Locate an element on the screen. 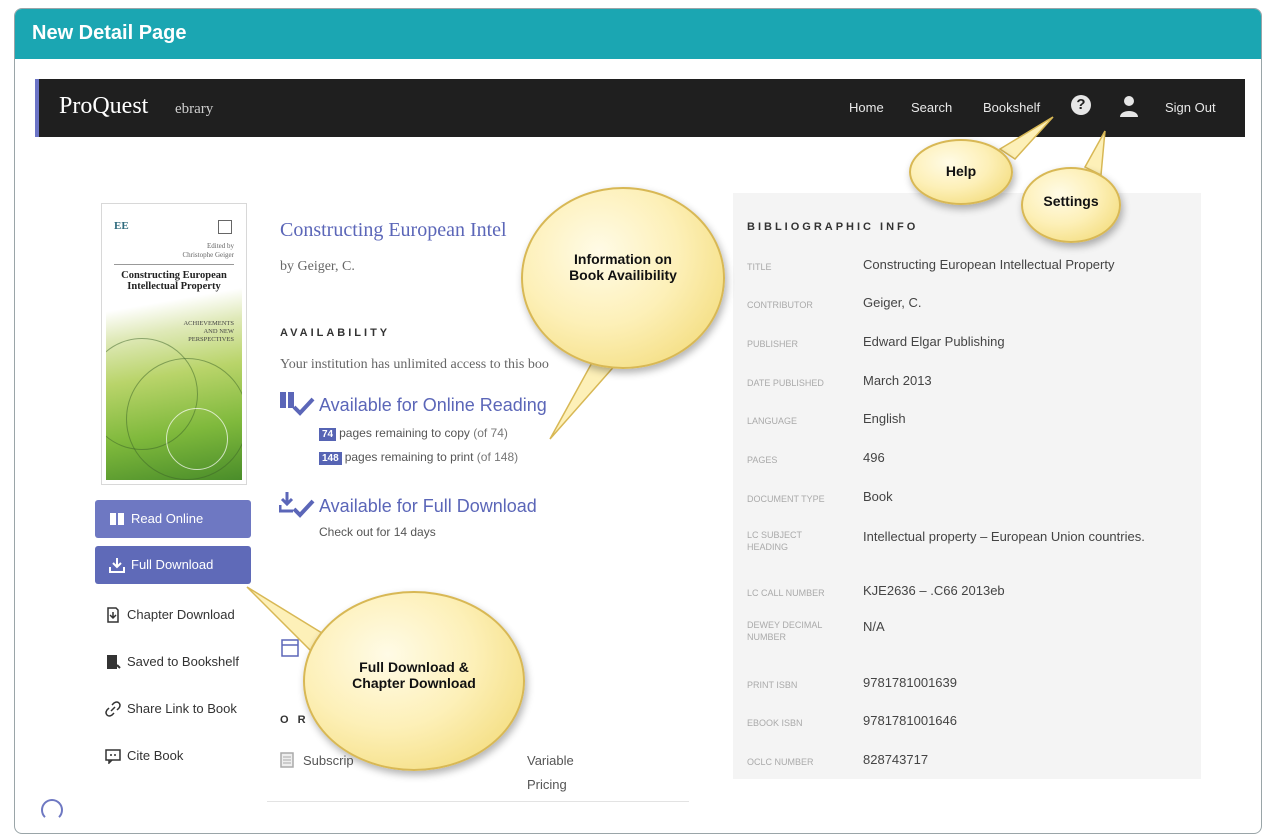 Image resolution: width=1264 pixels, height=838 pixels. nav-bookshelf-link: Bookshelf is located at coordinates (1011, 107).